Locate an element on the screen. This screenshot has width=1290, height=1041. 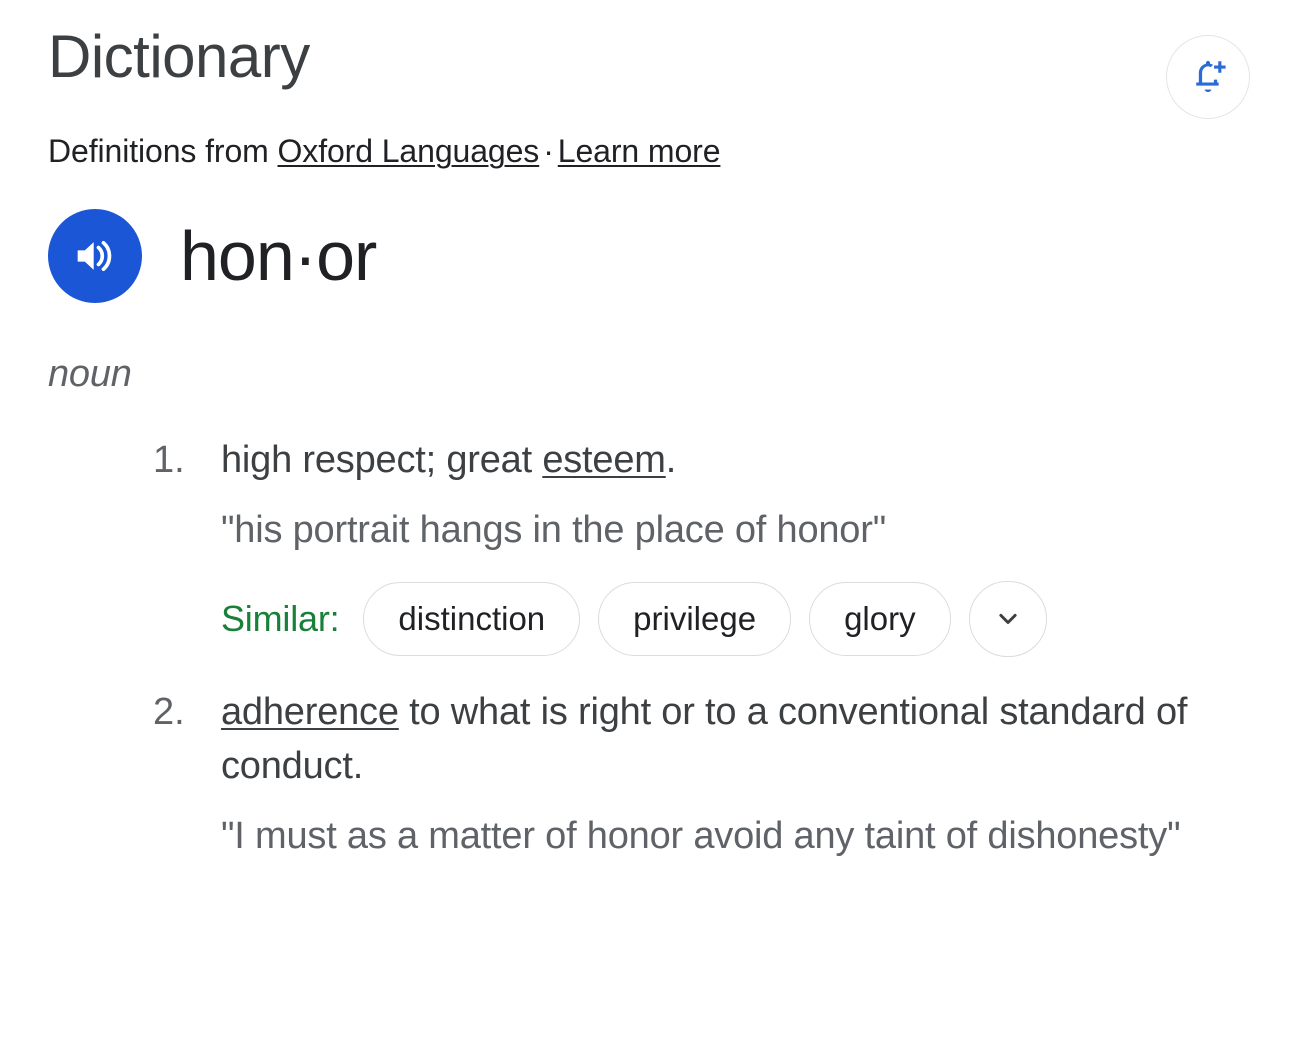
source-prefix: Definitions from is located at coordinates (163, 151).